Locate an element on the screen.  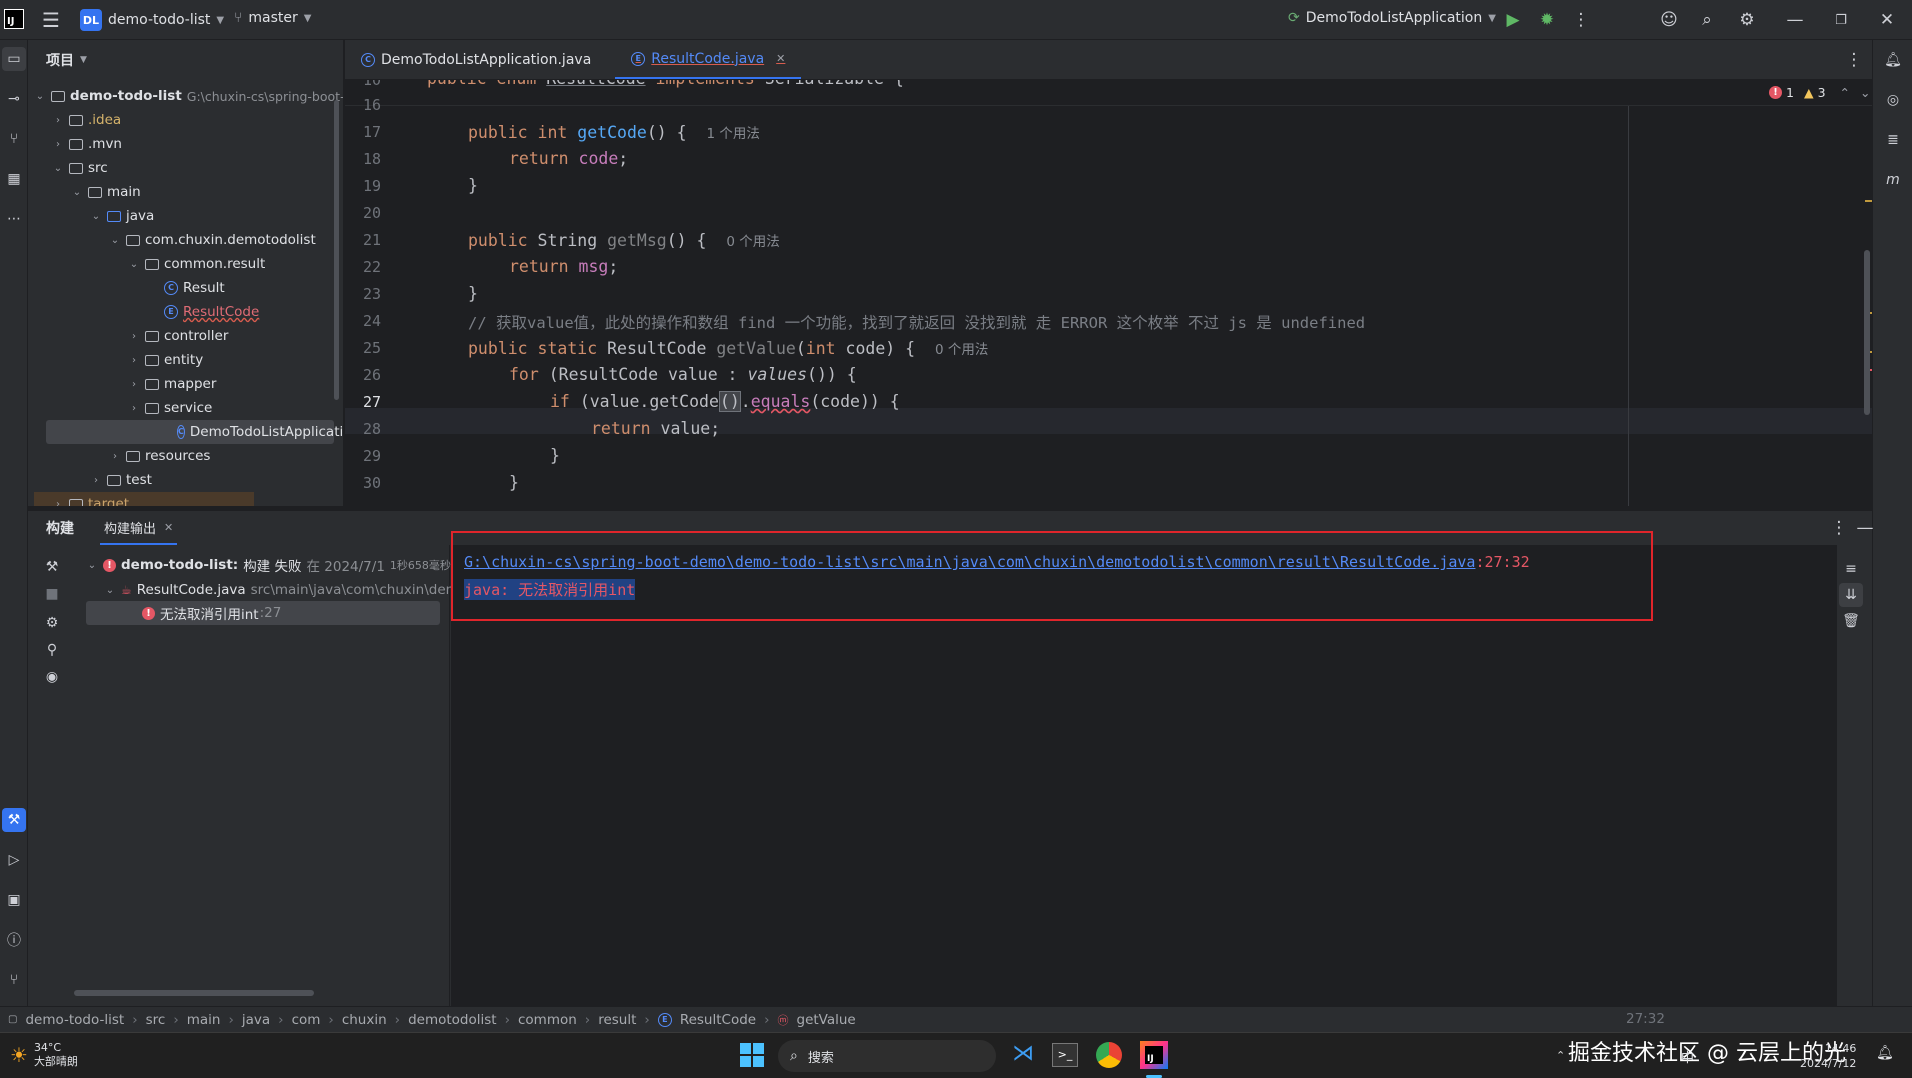
pull-requests-icon: ⑂ is located at coordinates (14, 139).